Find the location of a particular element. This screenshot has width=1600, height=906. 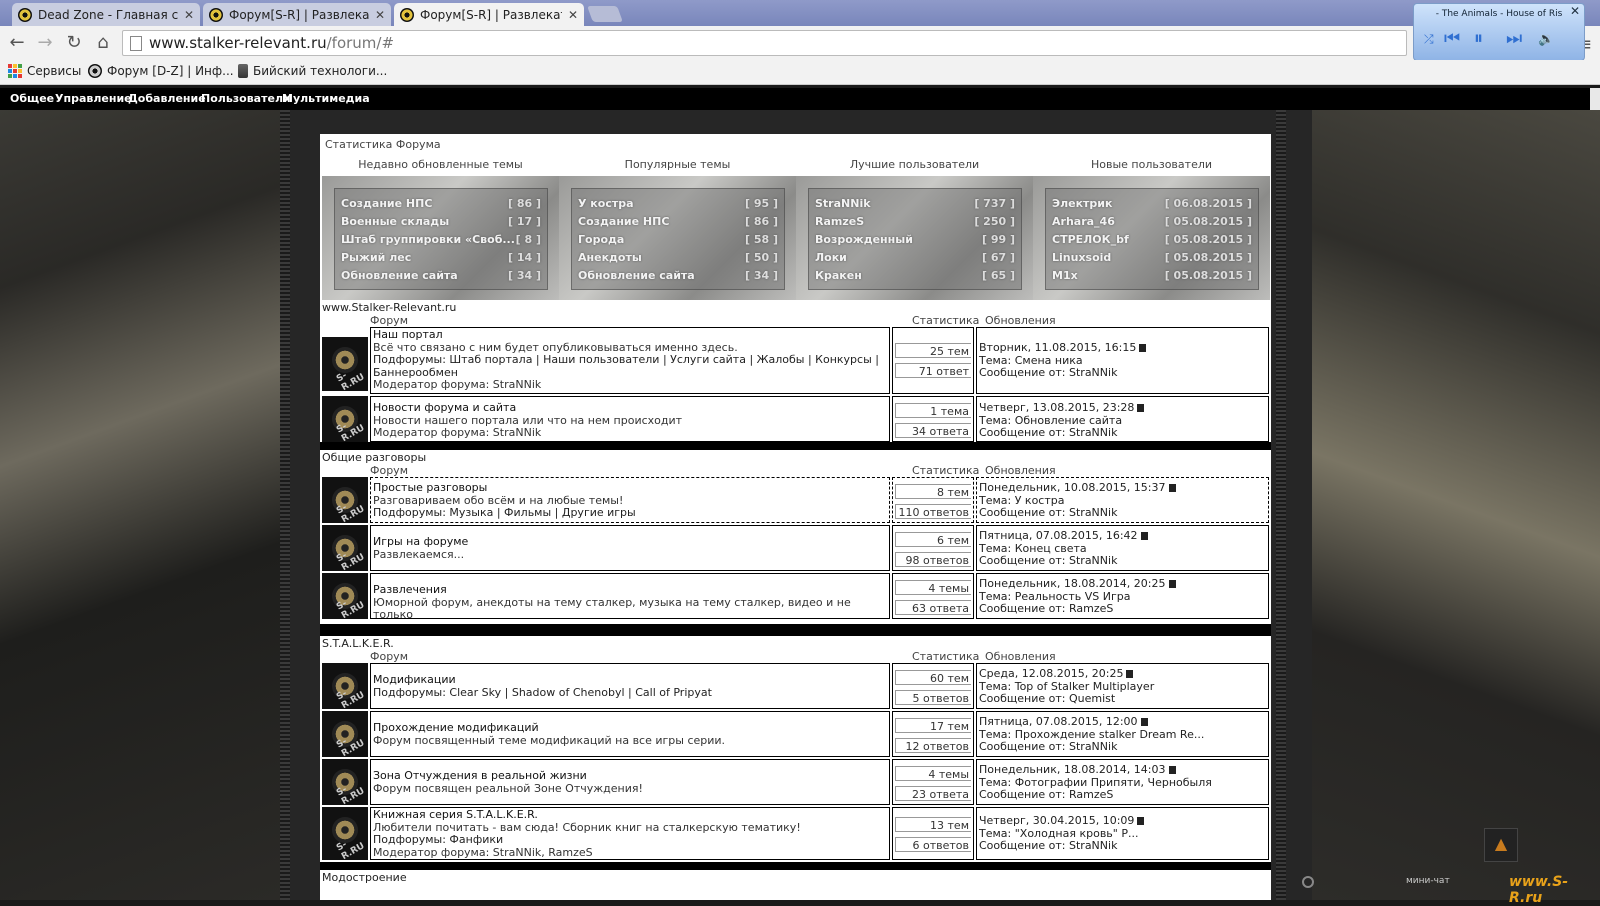

section-title: www.Stalker-Relevant.ru is located at coordinates (389, 307).